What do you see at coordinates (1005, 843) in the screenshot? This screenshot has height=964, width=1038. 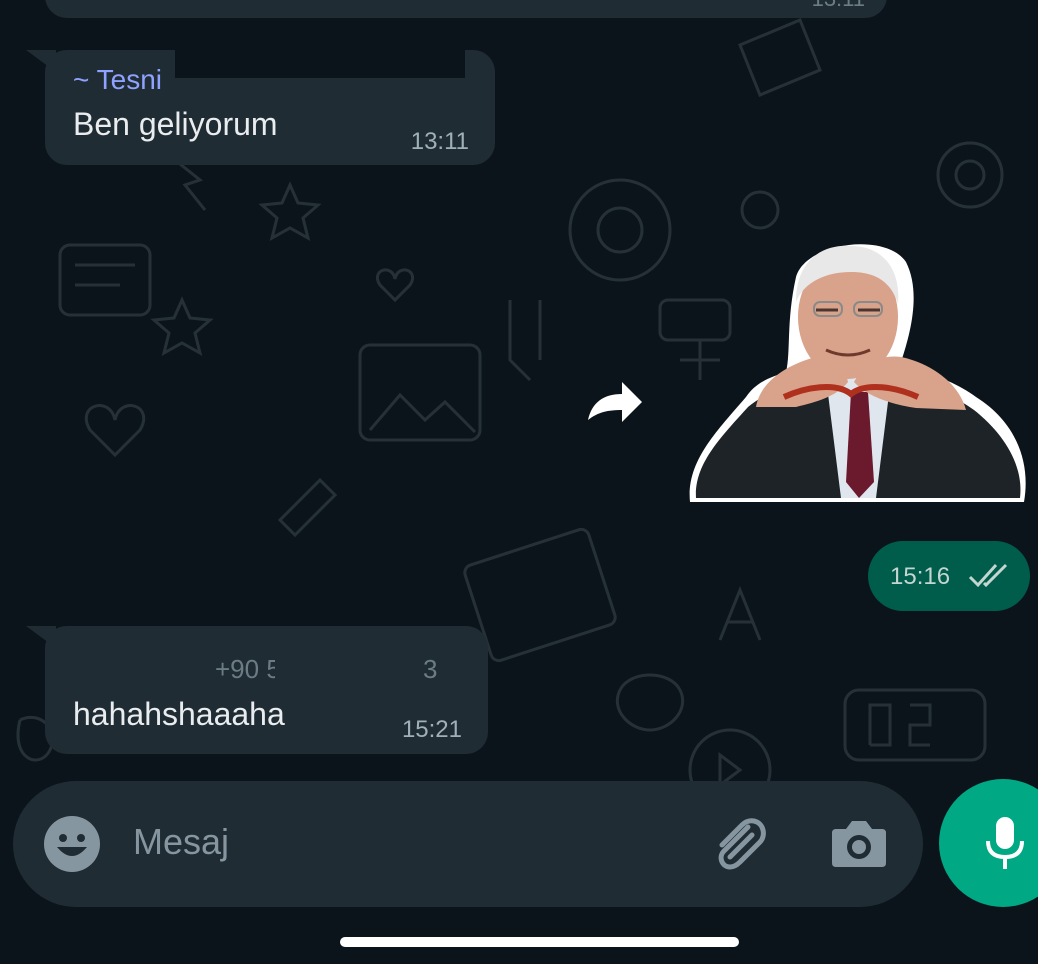 I see `mic-icon` at bounding box center [1005, 843].